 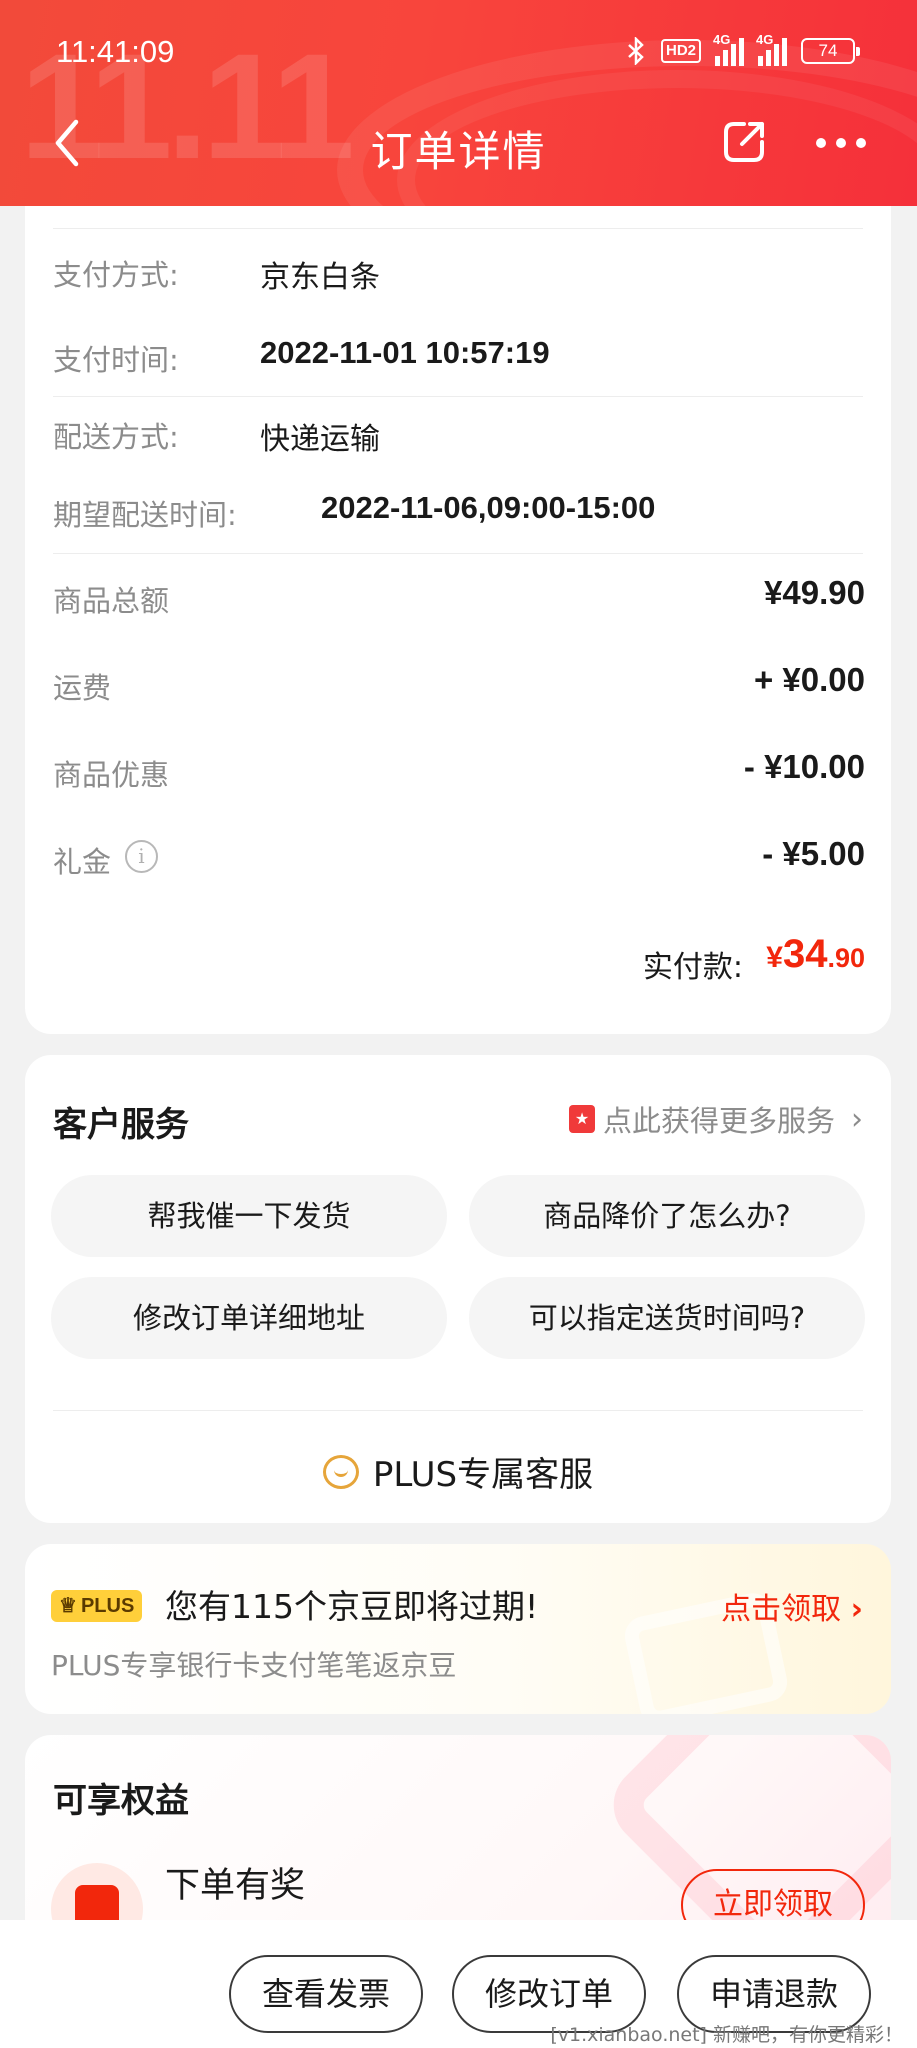 What do you see at coordinates (841, 143) in the screenshot?
I see `more-dots-icon` at bounding box center [841, 143].